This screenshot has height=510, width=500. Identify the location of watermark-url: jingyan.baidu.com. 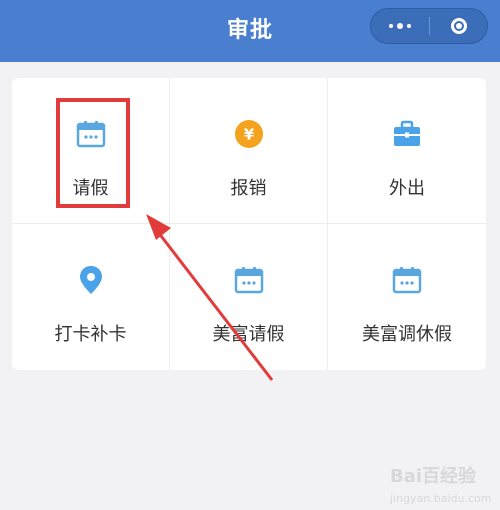
(441, 498).